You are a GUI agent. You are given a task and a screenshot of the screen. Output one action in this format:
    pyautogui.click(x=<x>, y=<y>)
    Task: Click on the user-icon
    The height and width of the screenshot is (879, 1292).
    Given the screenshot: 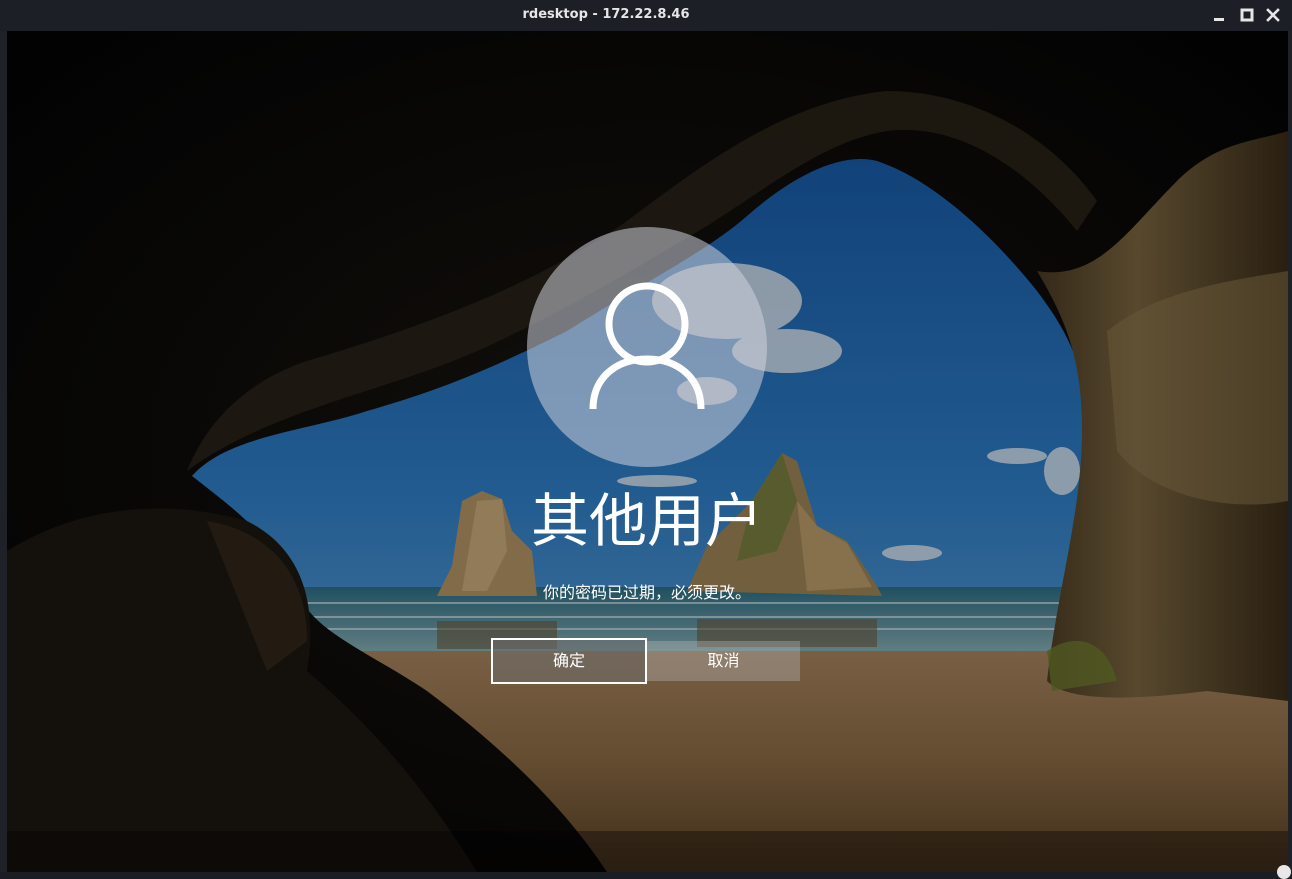 What is the action you would take?
    pyautogui.click(x=647, y=346)
    